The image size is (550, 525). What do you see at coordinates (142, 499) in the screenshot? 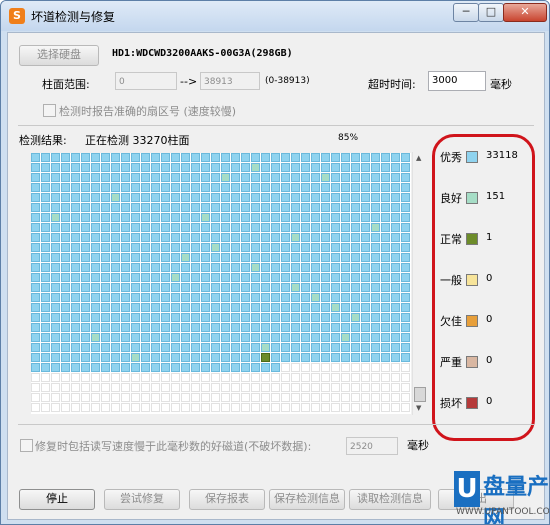
I see `try-repair-button: 尝试修复` at bounding box center [142, 499].